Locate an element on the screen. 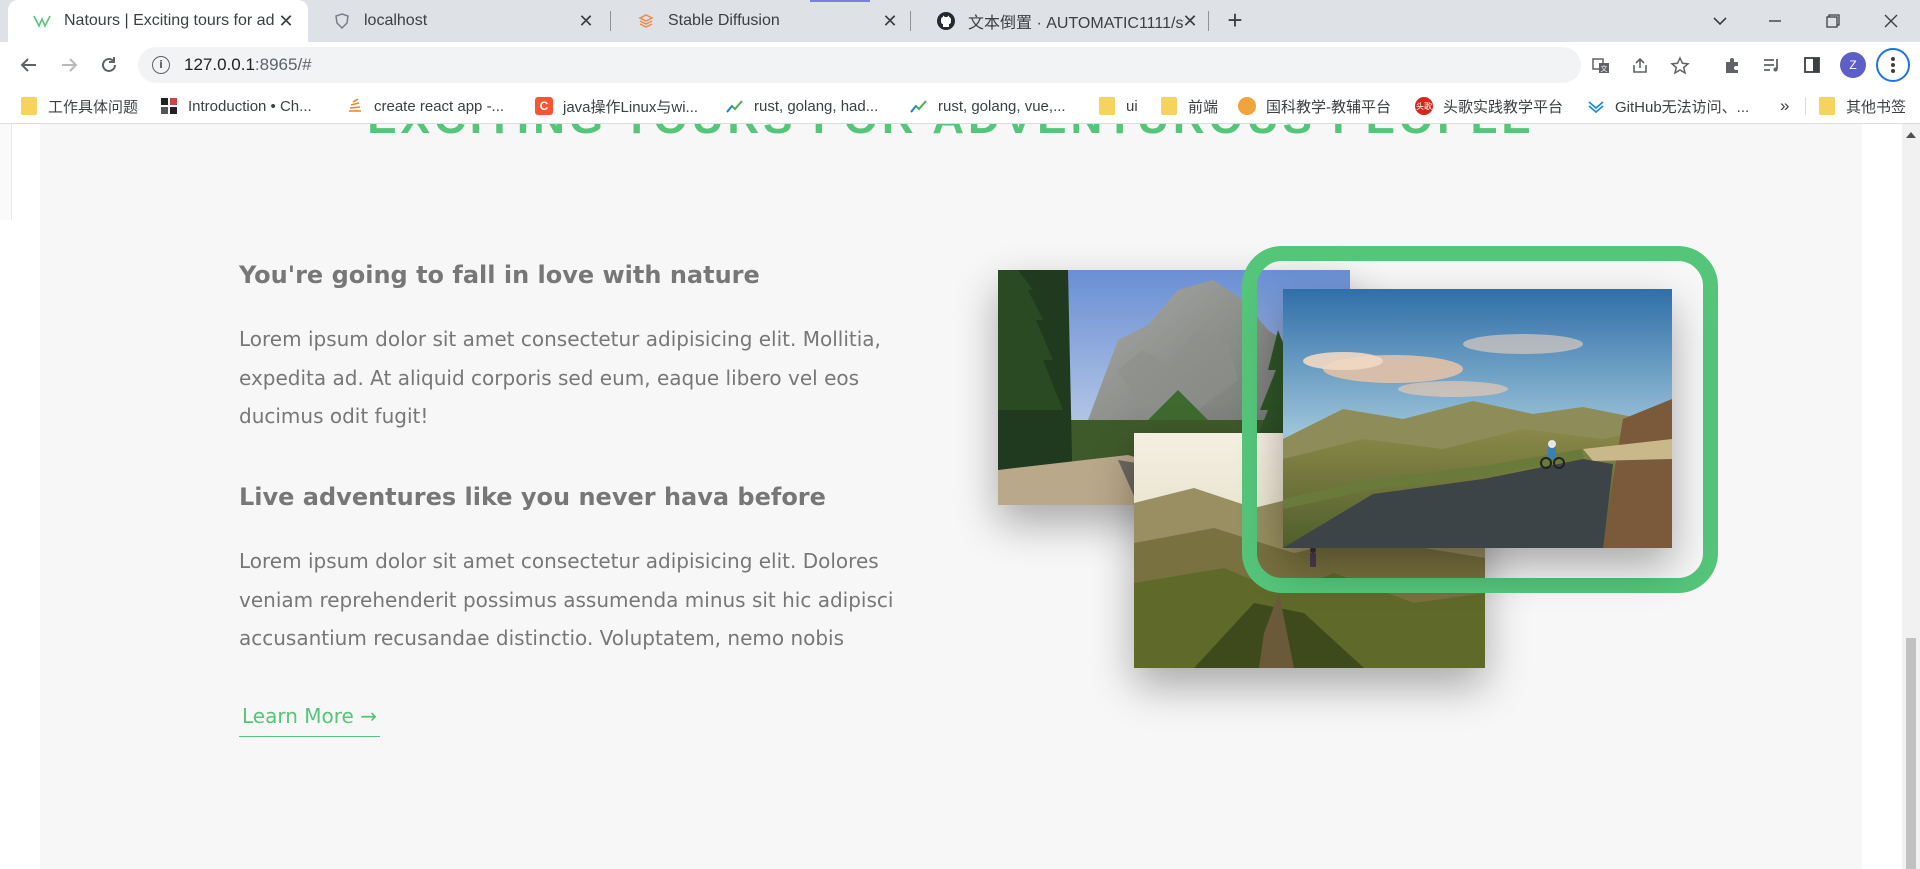 This screenshot has width=1920, height=869. tab-github: 文本倒置 · AUTOMATIC1111/st ✕ is located at coordinates (1062, 21).